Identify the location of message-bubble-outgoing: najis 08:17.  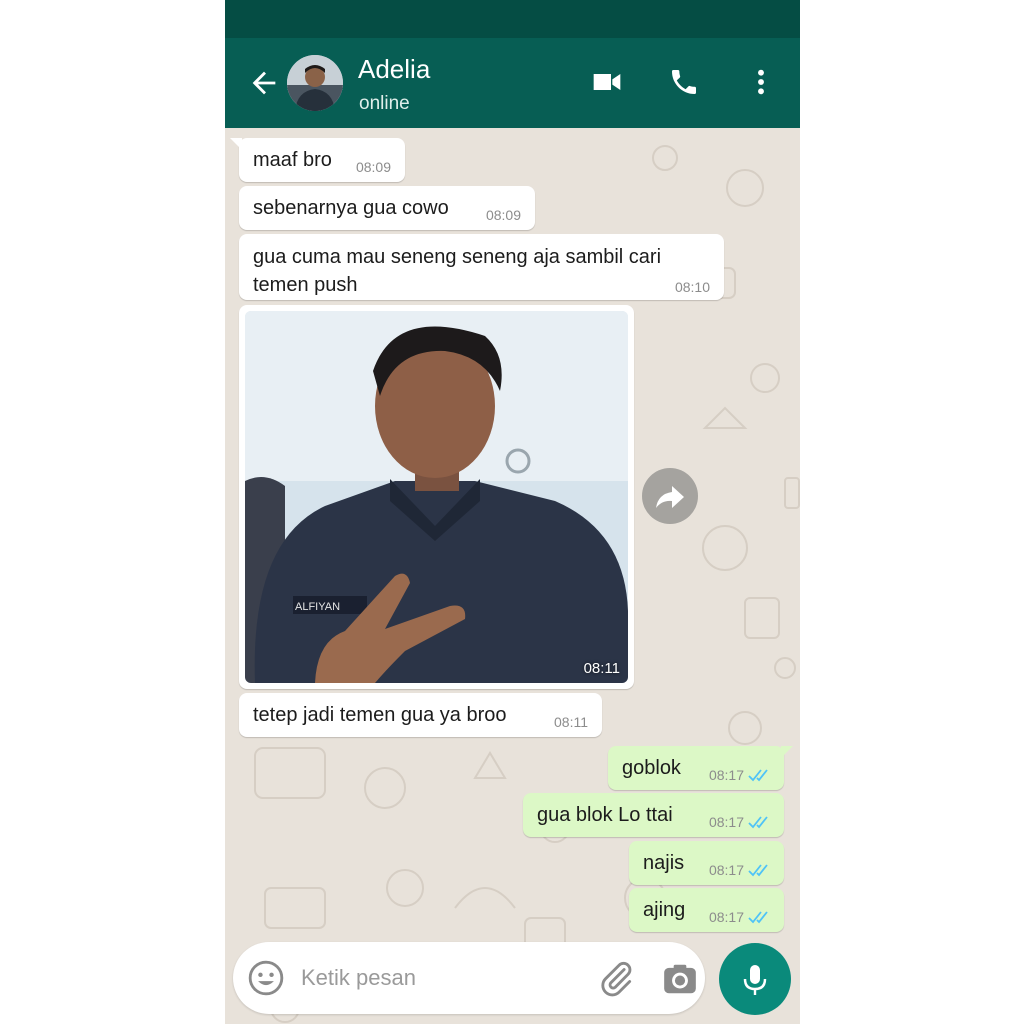
(706, 863).